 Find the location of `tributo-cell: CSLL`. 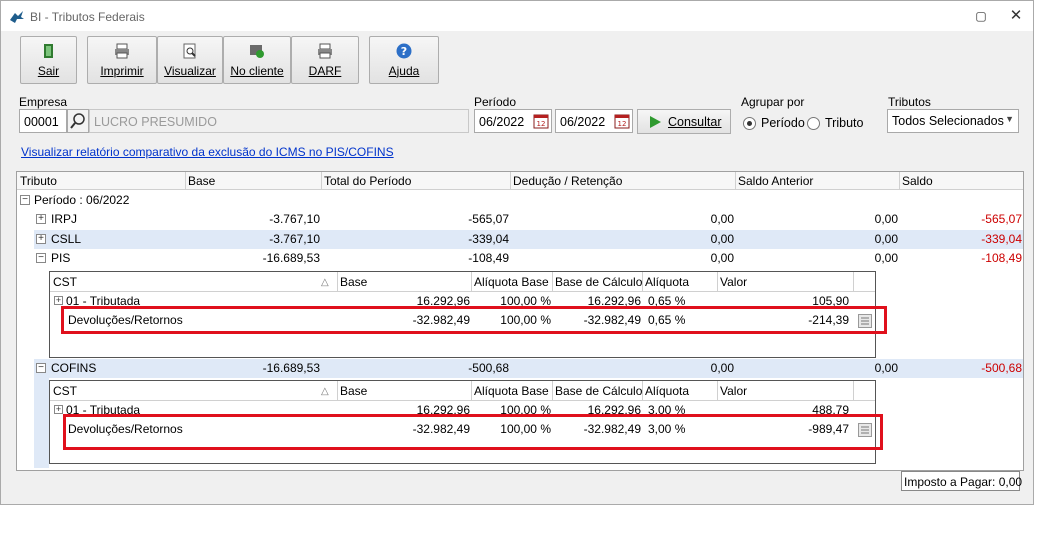

tributo-cell: CSLL is located at coordinates (66, 239).